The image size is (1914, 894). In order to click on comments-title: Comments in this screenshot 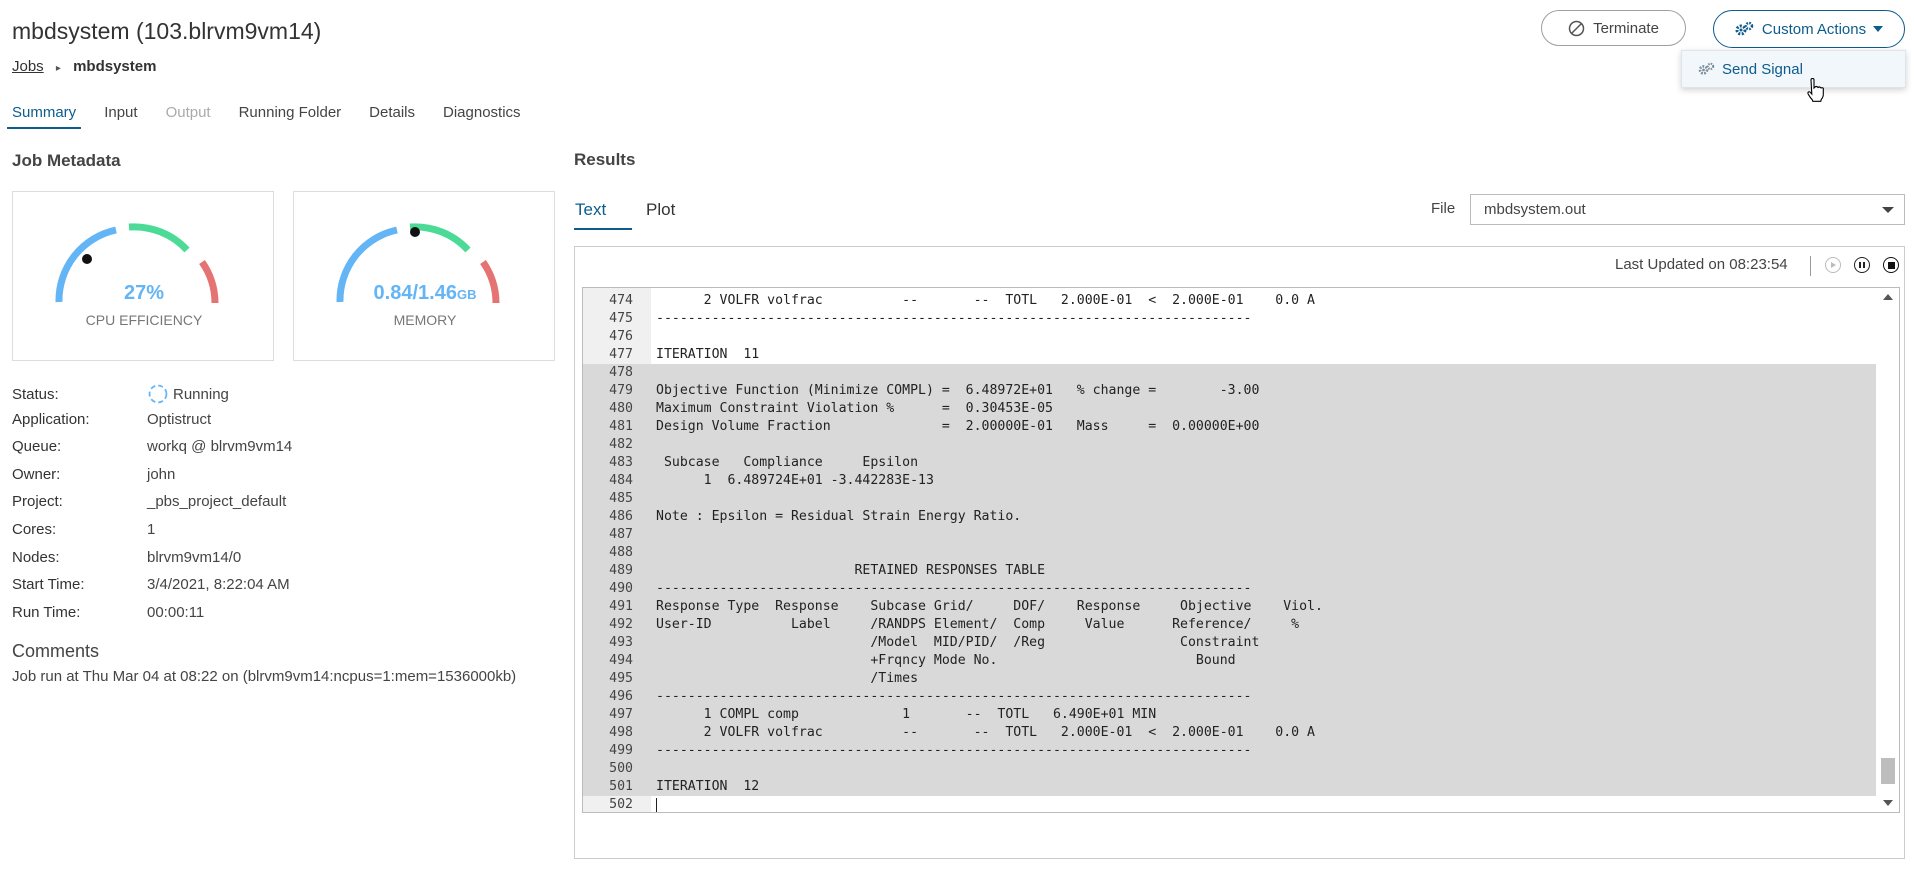, I will do `click(56, 651)`.